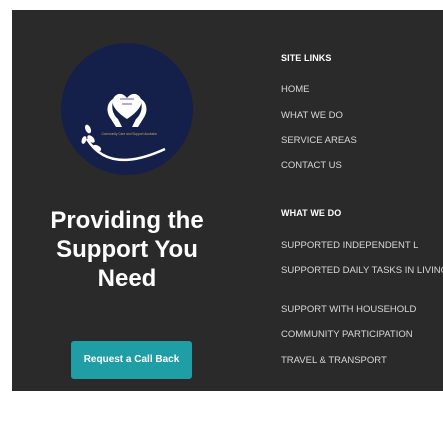 The width and height of the screenshot is (443, 421). Describe the element at coordinates (347, 335) in the screenshot. I see `service-link-community-participation: COMMUNITY PARTICIPATION` at that location.